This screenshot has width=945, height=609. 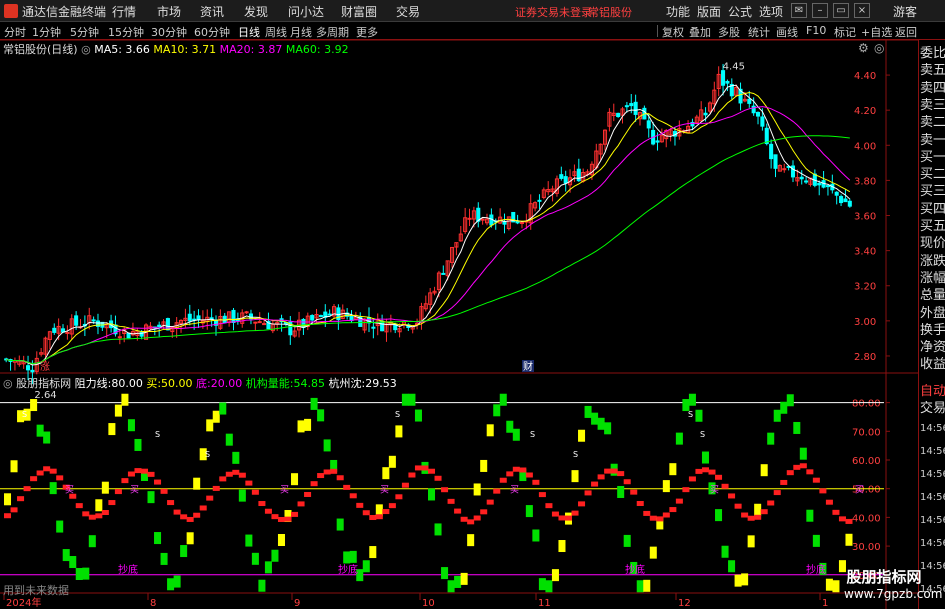 I want to click on period-1min: 1分钟, so click(x=46, y=32).